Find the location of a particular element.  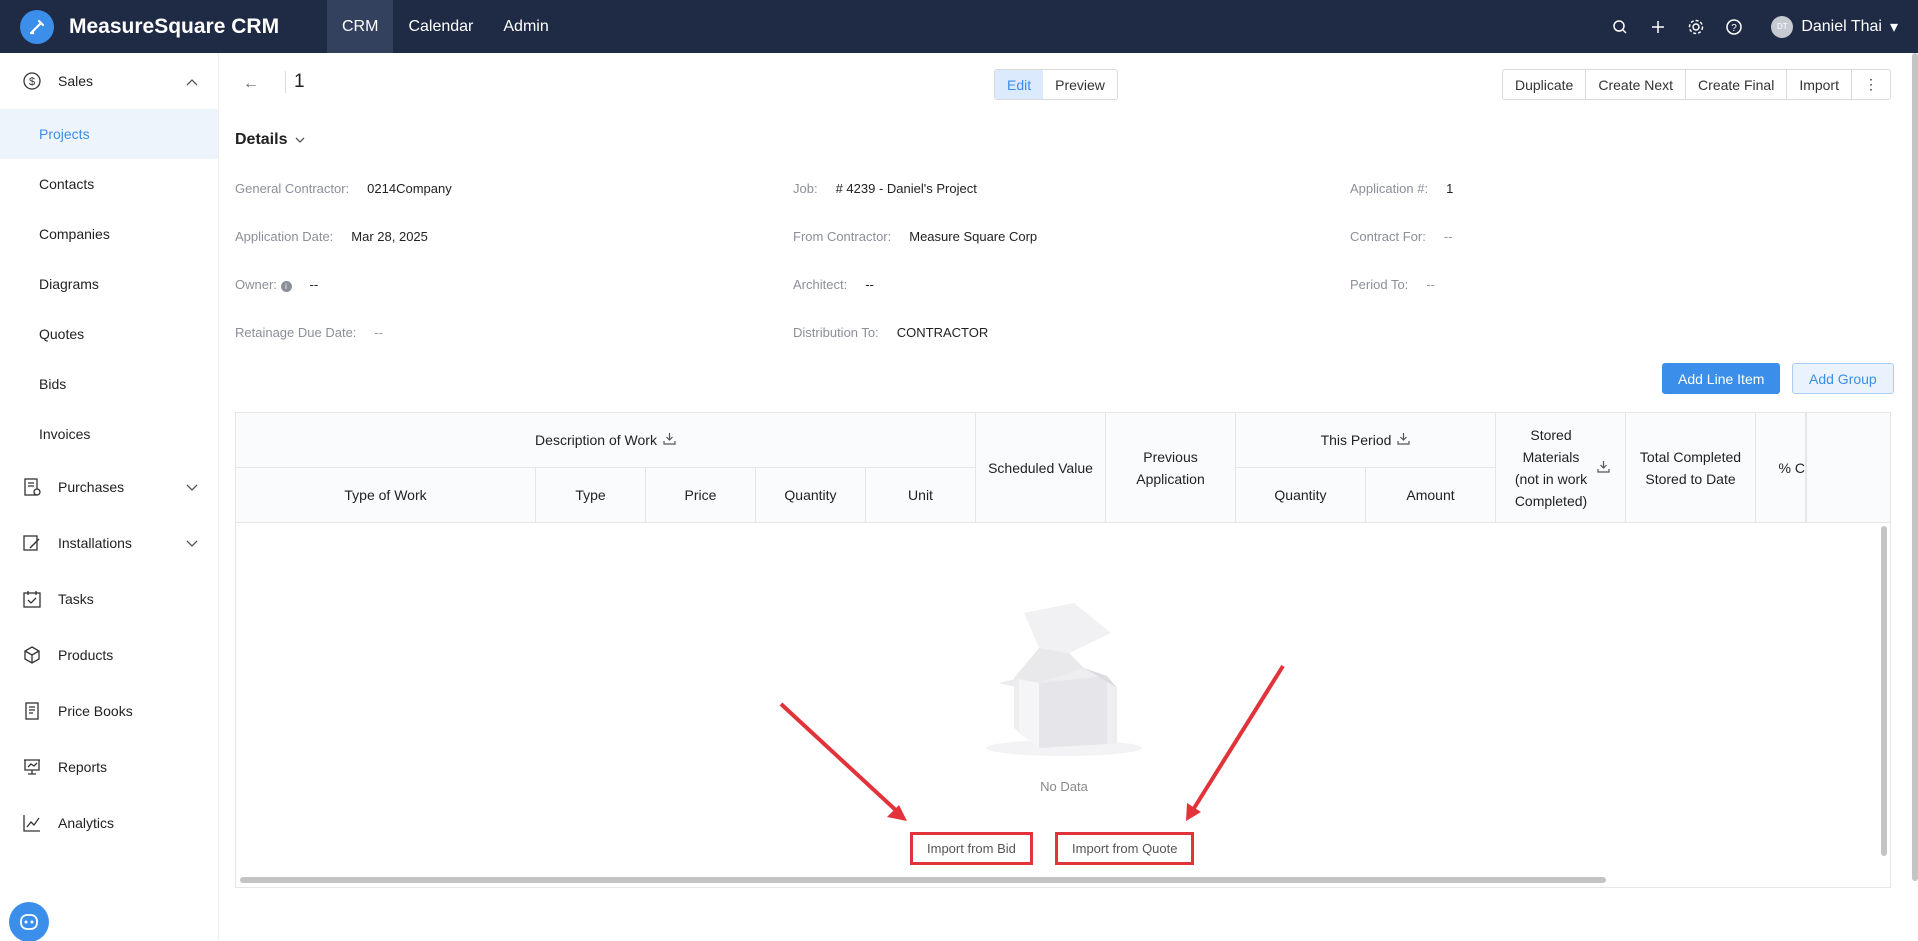

more-options-button: ⋮ is located at coordinates (1871, 84).